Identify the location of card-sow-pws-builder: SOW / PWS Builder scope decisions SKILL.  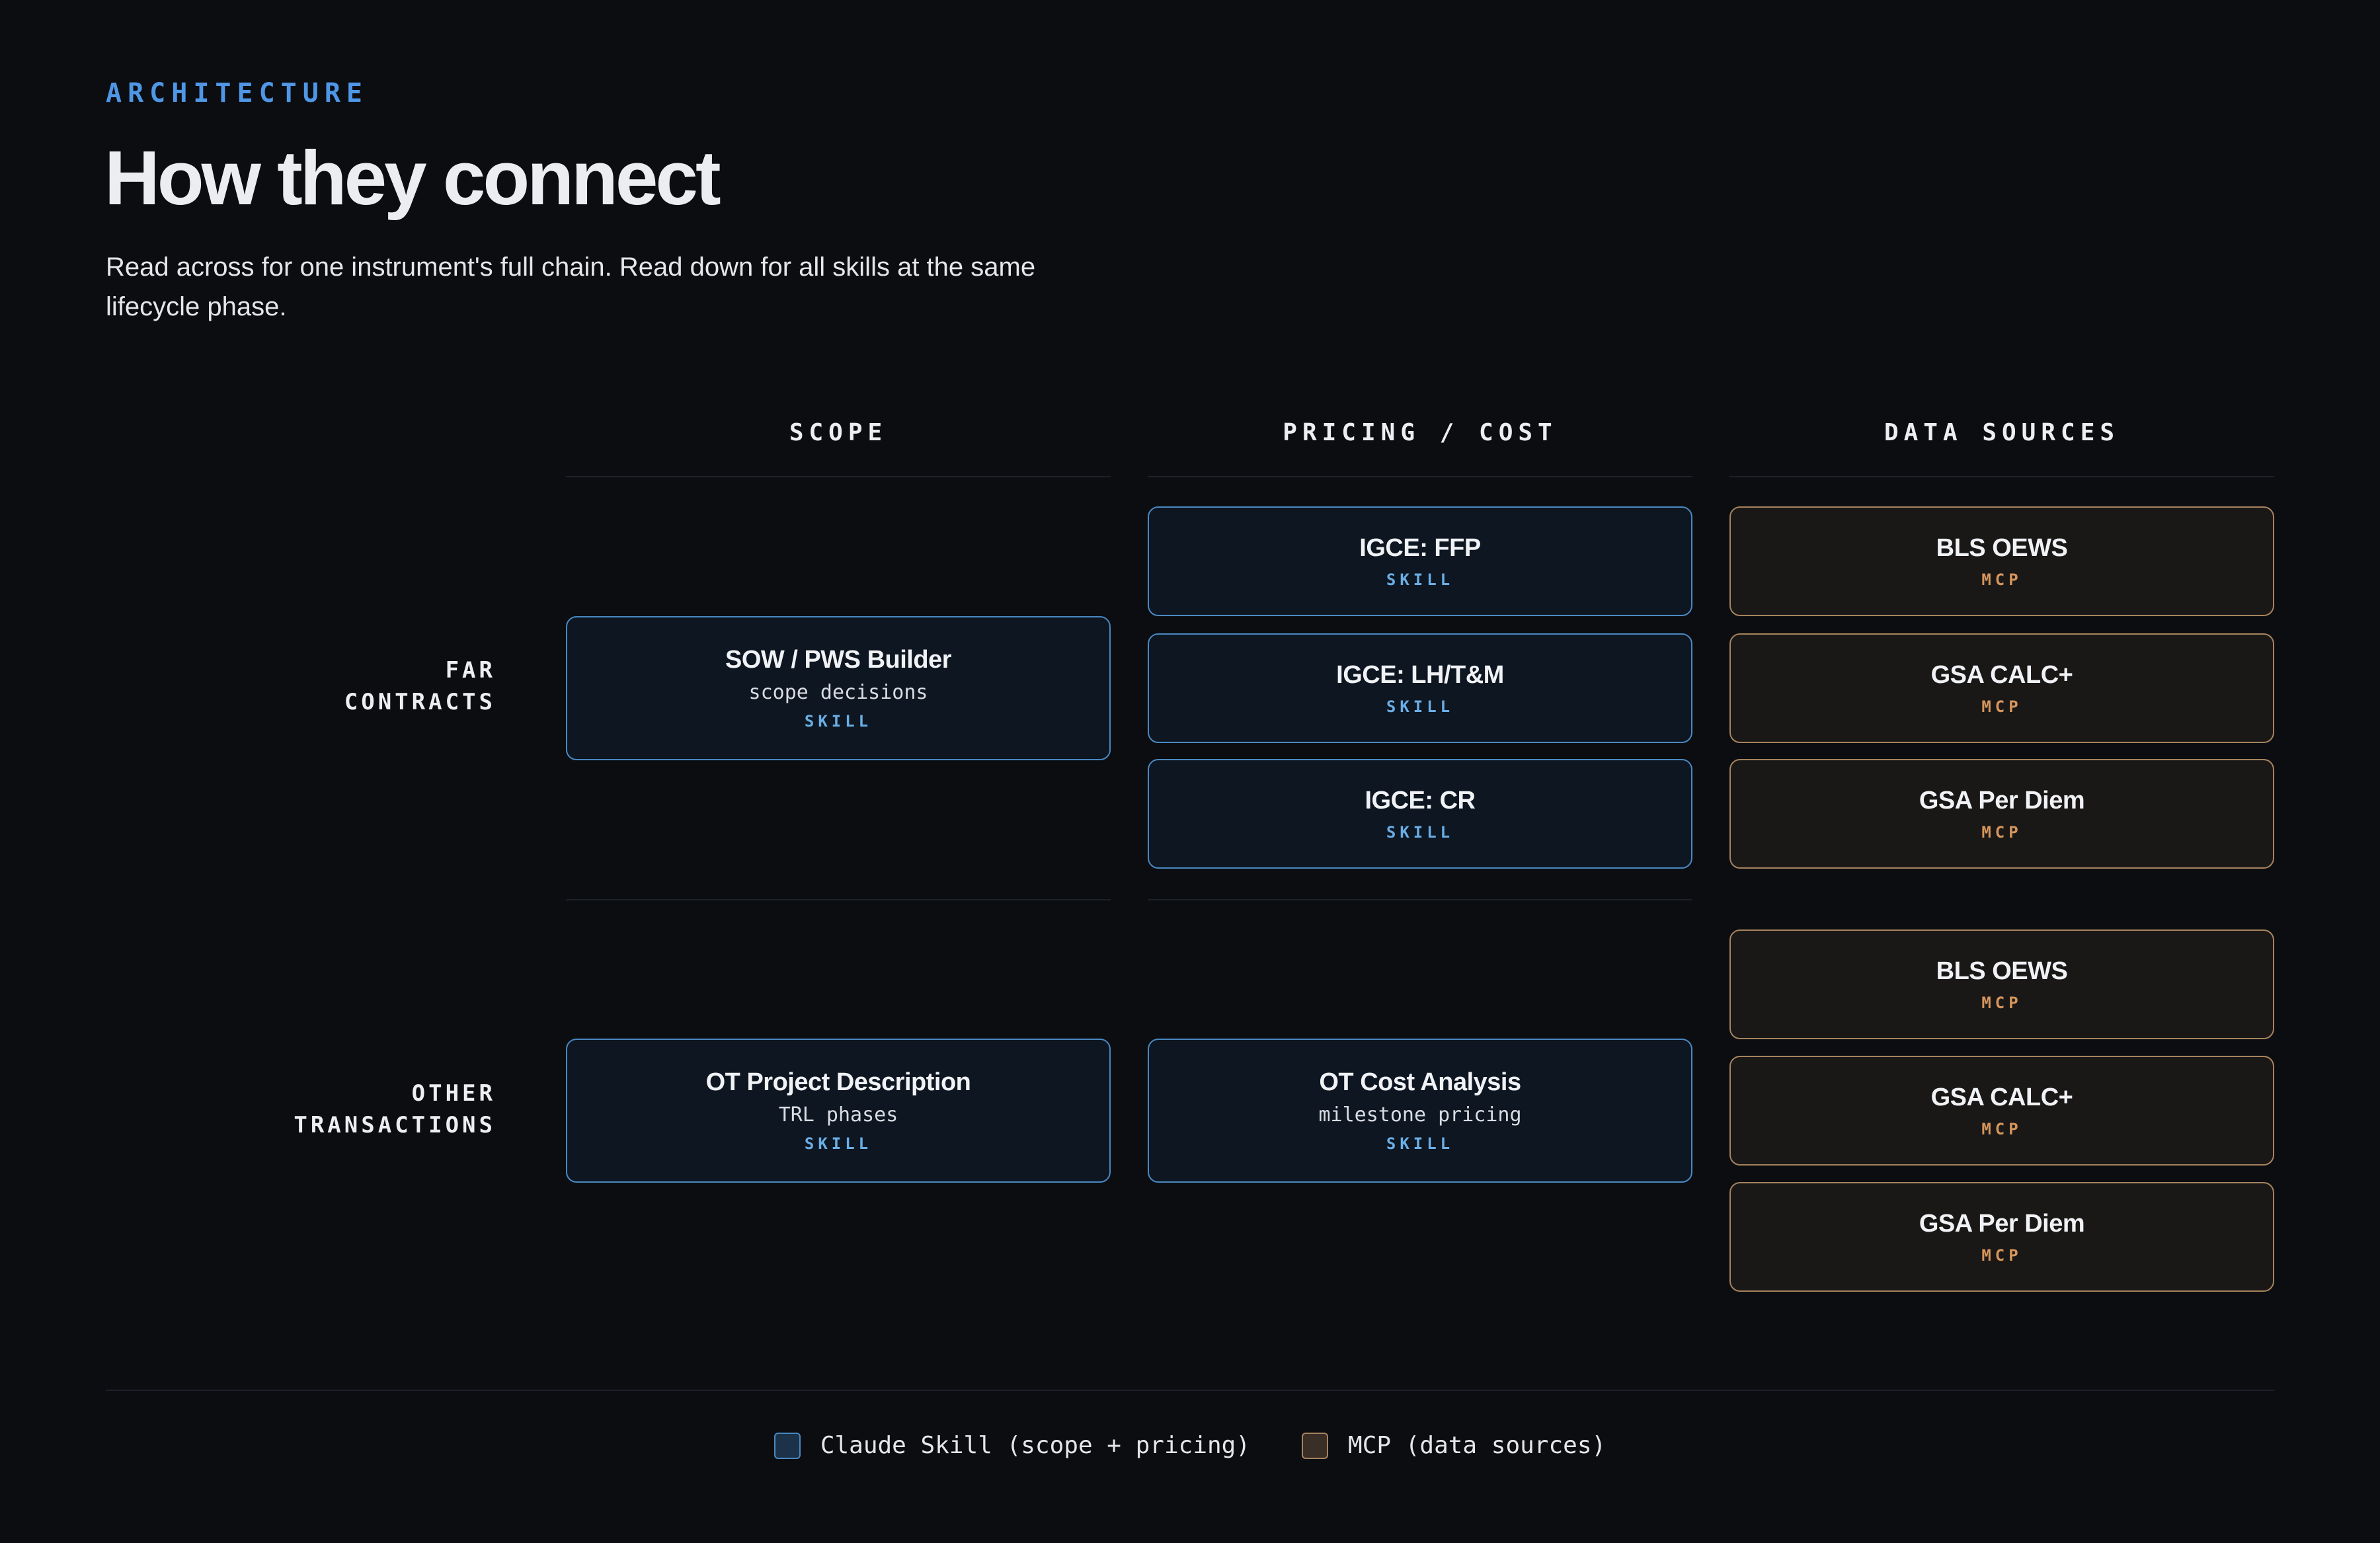
(838, 688).